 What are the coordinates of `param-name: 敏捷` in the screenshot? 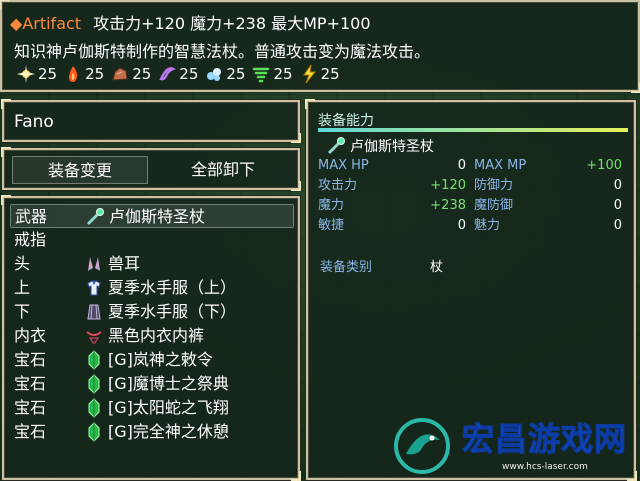 It's located at (331, 225).